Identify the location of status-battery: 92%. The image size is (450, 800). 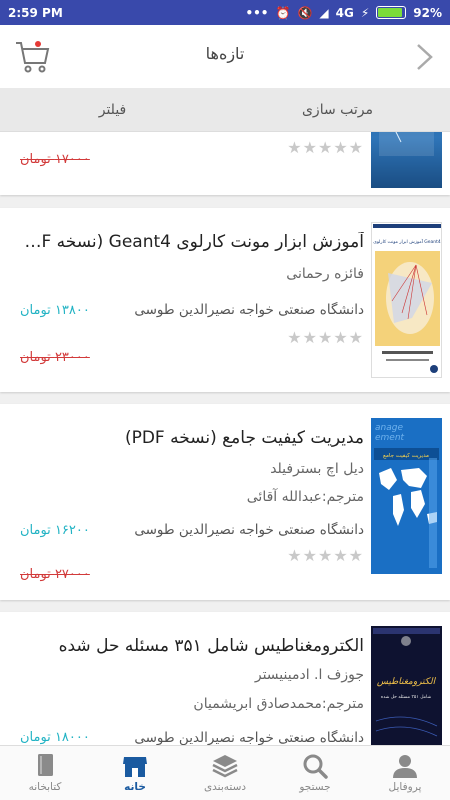
(427, 12).